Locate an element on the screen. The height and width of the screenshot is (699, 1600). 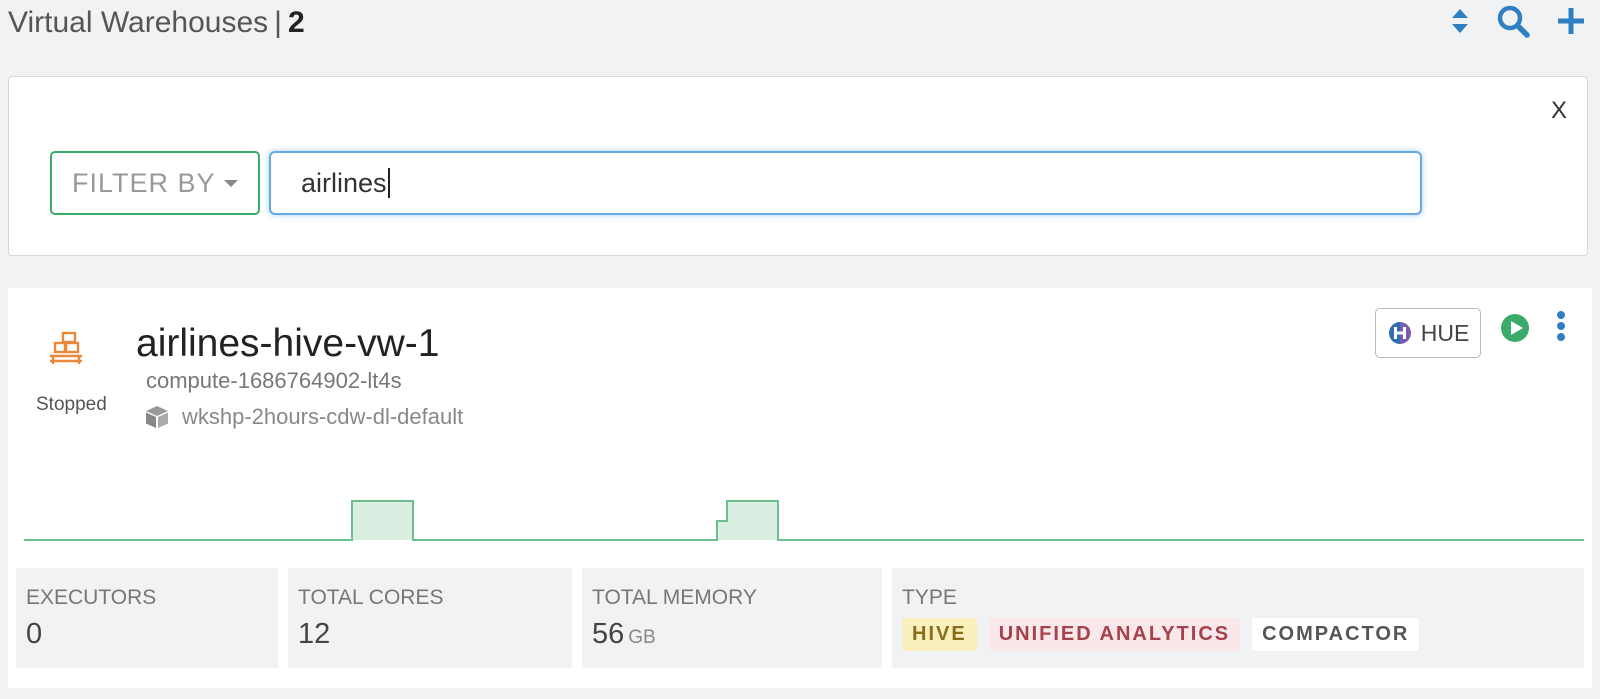
caret-down-icon is located at coordinates (230, 183).